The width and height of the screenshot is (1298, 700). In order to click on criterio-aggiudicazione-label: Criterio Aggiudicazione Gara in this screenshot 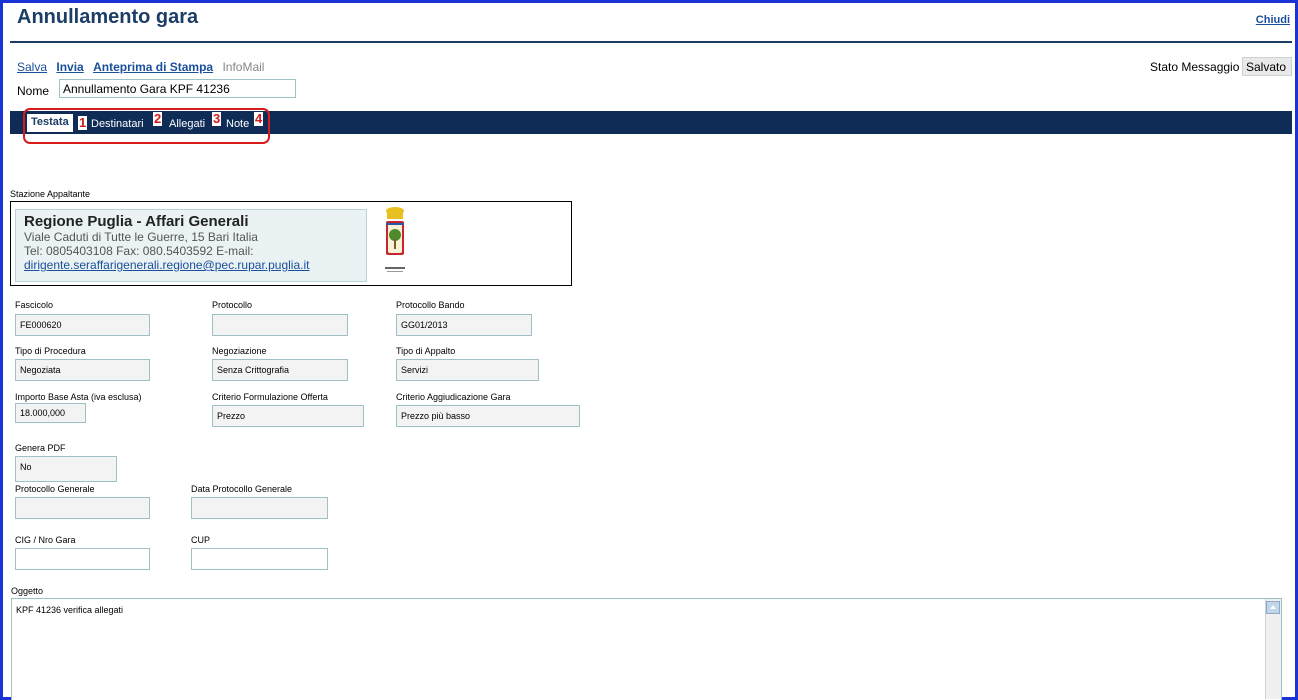, I will do `click(453, 397)`.